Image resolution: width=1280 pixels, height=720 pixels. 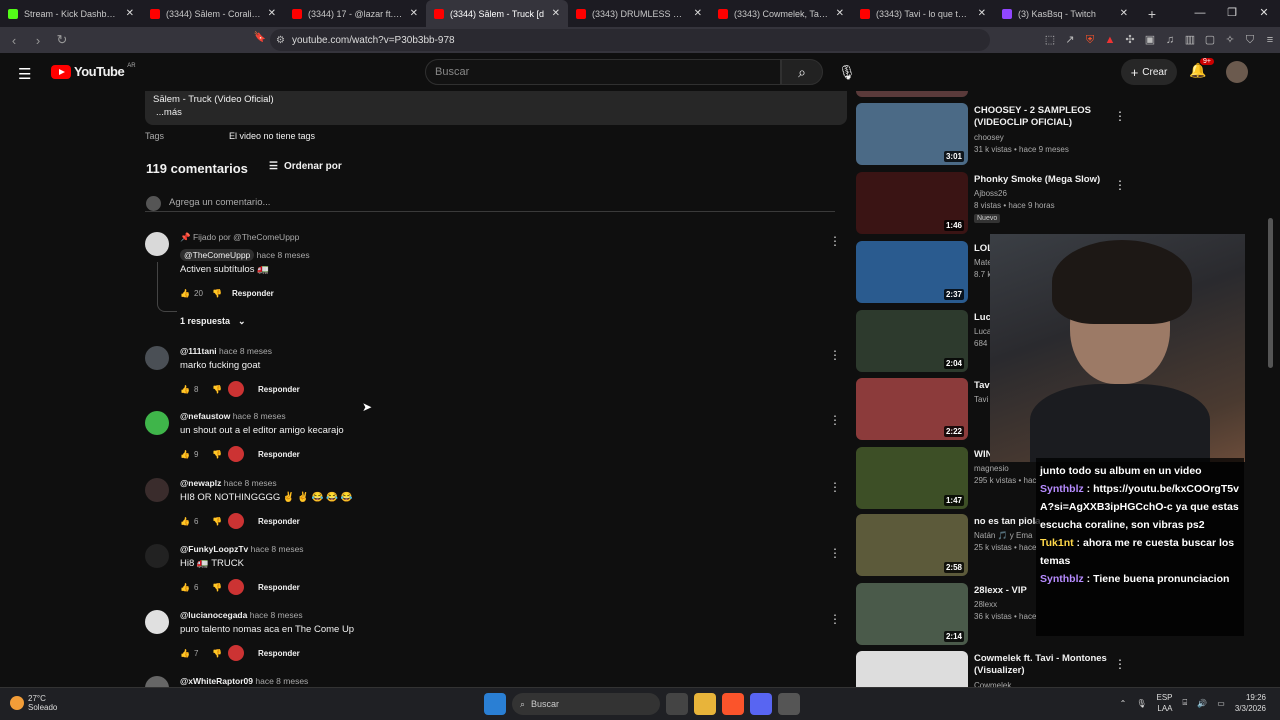 What do you see at coordinates (639, 13) in the screenshot?
I see `browser-tab: (3343) DRUMLESS & SOUL #1 ✕` at bounding box center [639, 13].